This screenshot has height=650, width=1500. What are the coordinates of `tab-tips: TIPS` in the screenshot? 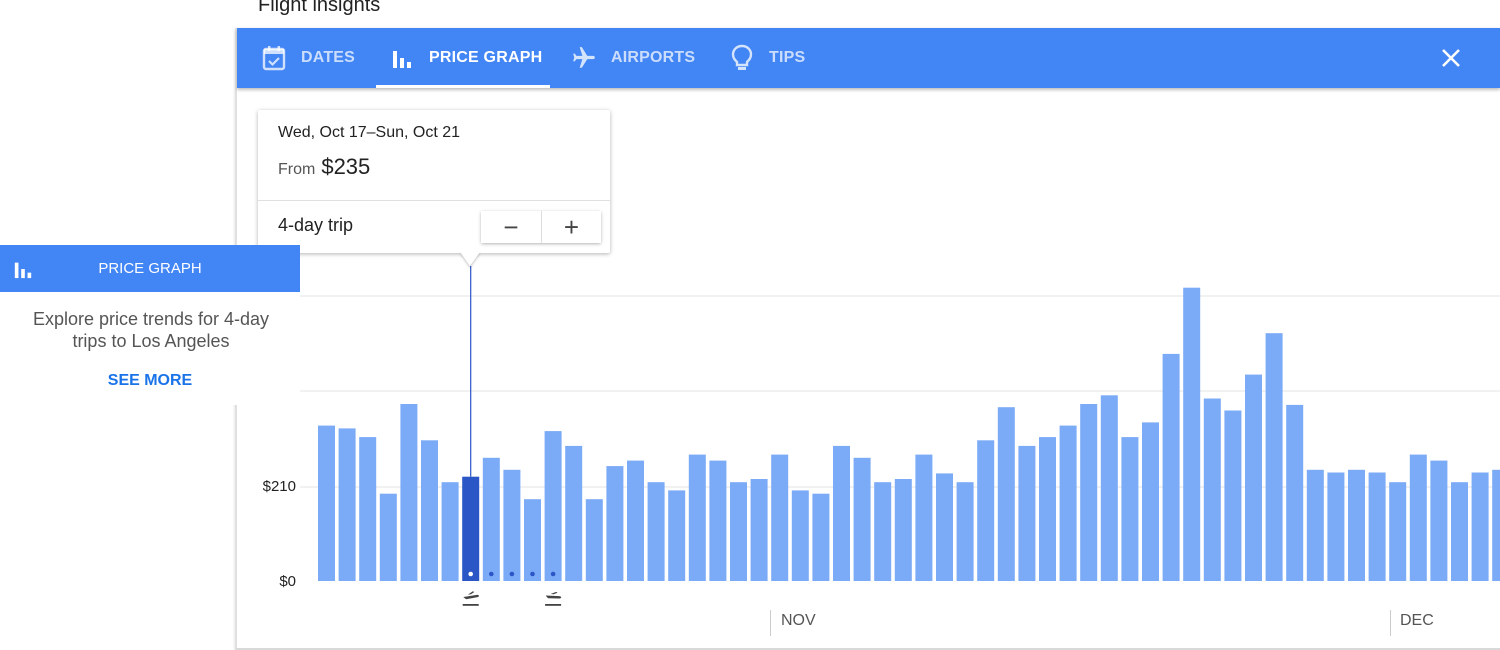 It's located at (767, 58).